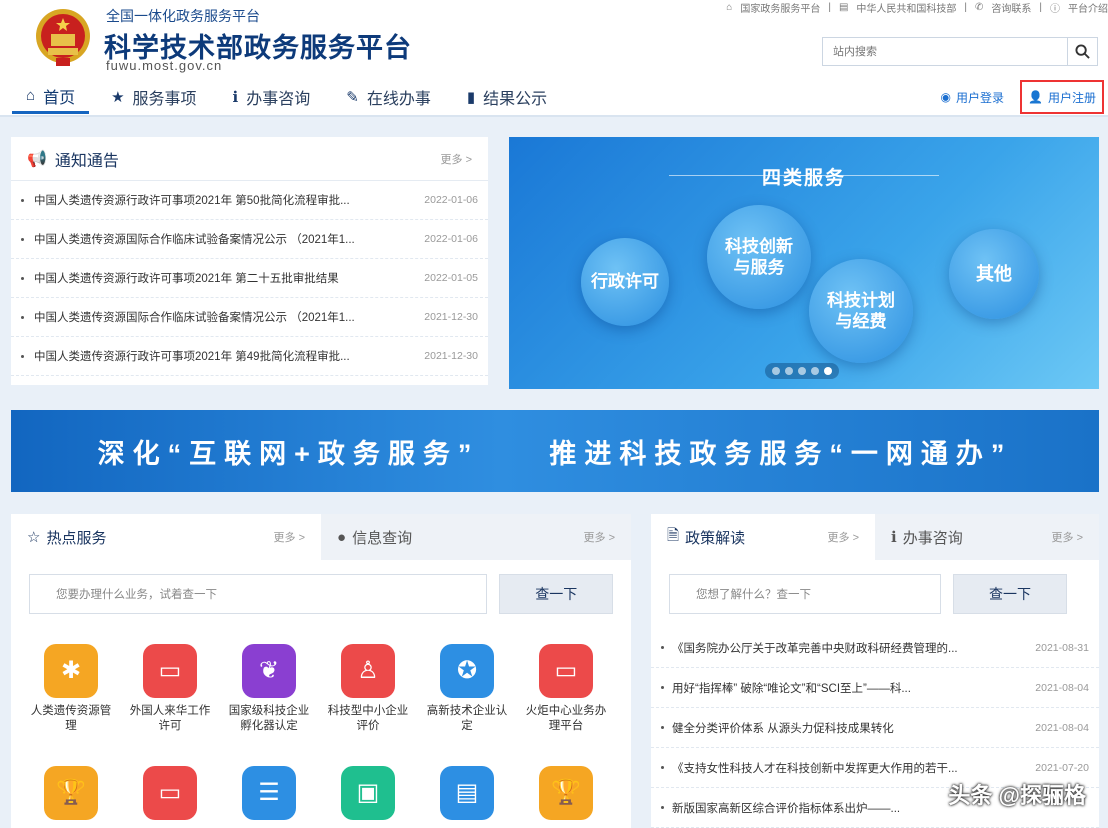 The height and width of the screenshot is (828, 1108). What do you see at coordinates (467, 796) in the screenshot?
I see `service-item: ▤` at bounding box center [467, 796].